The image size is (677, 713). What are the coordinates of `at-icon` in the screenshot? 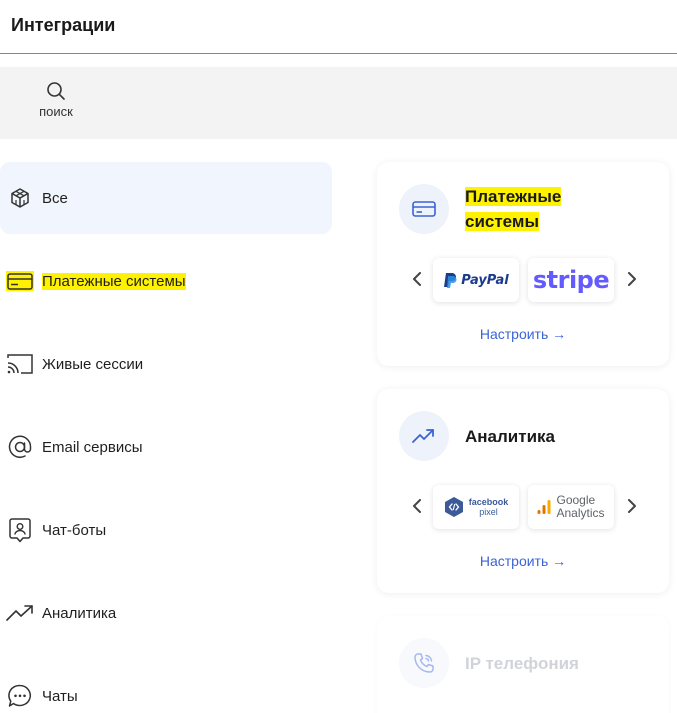 It's located at (20, 447).